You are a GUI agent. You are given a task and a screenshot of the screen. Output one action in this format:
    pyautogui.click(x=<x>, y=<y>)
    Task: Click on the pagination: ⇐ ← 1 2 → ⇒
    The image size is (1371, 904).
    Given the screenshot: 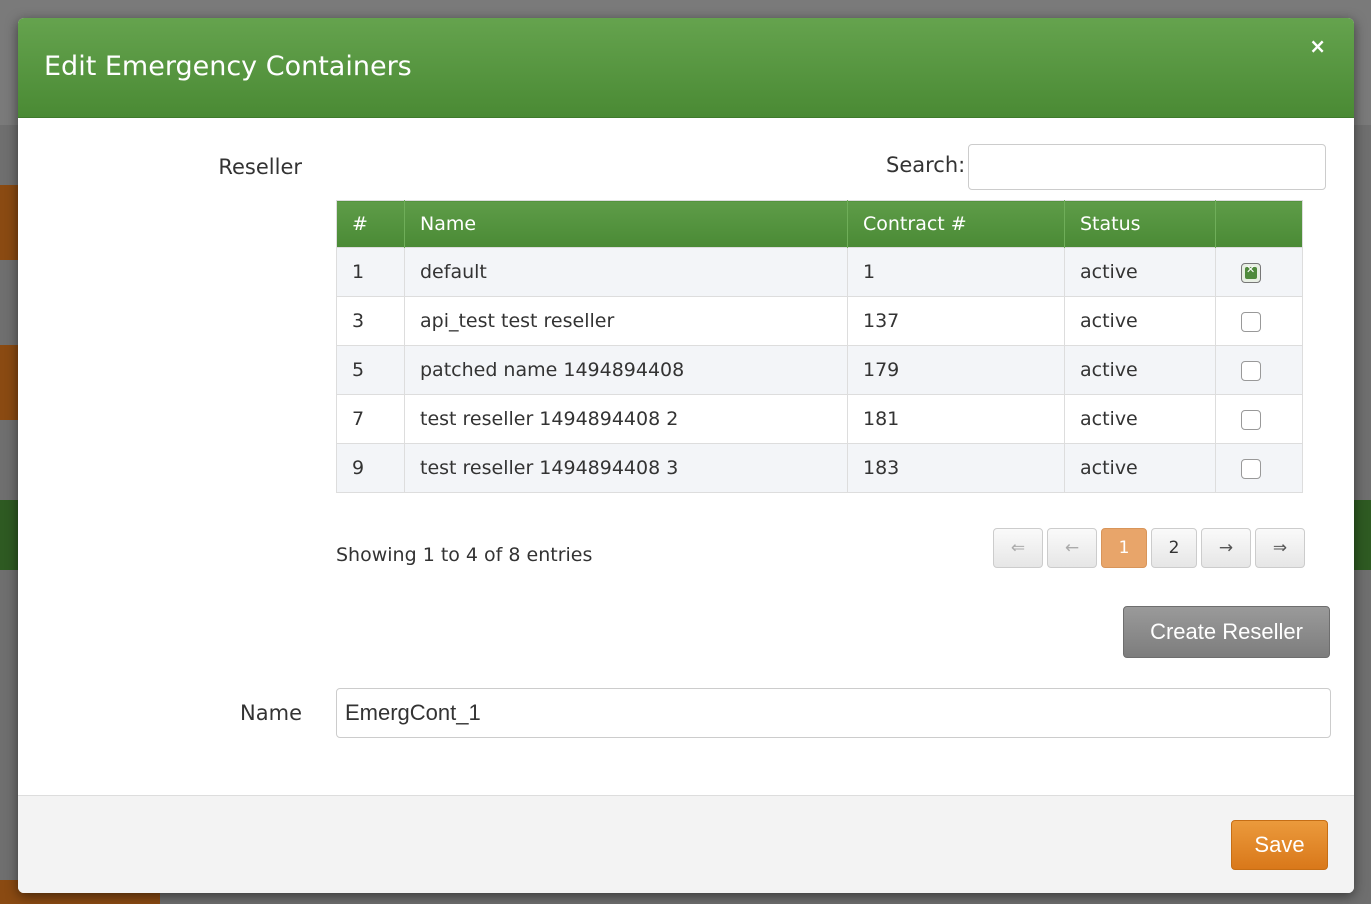 What is the action you would take?
    pyautogui.click(x=1149, y=548)
    